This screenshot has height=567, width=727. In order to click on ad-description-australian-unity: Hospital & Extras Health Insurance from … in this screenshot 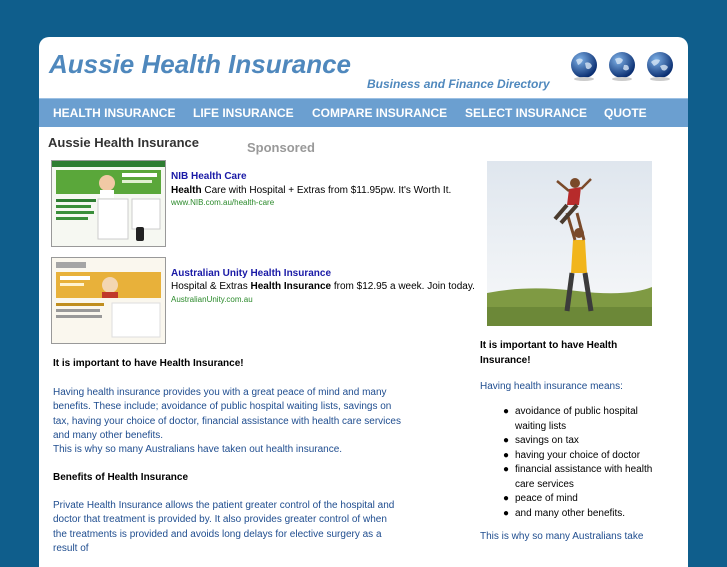, I will do `click(323, 286)`.